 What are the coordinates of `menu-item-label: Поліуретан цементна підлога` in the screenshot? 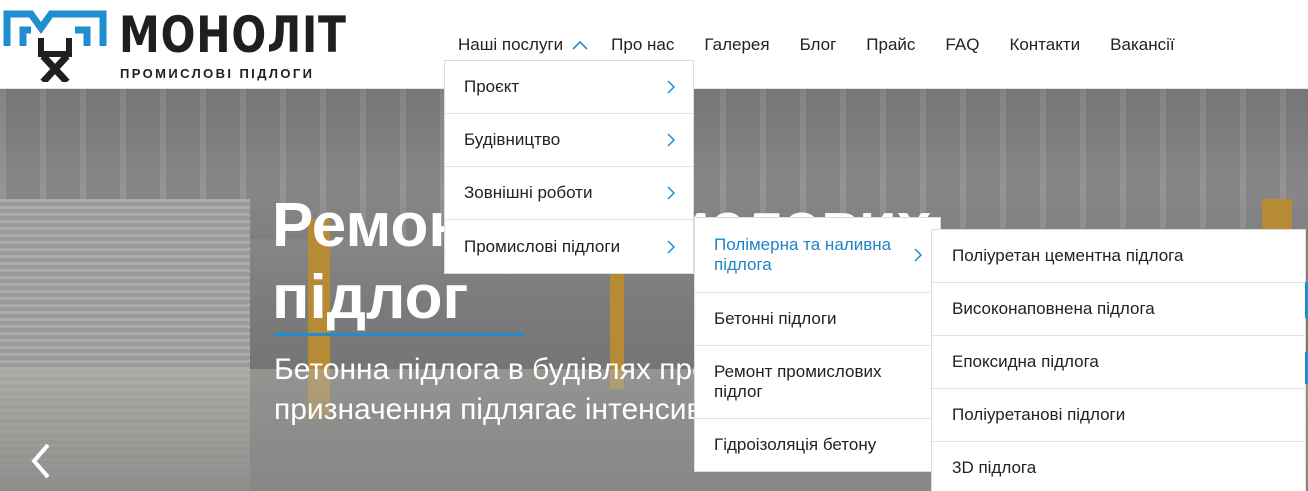 It's located at (1068, 255).